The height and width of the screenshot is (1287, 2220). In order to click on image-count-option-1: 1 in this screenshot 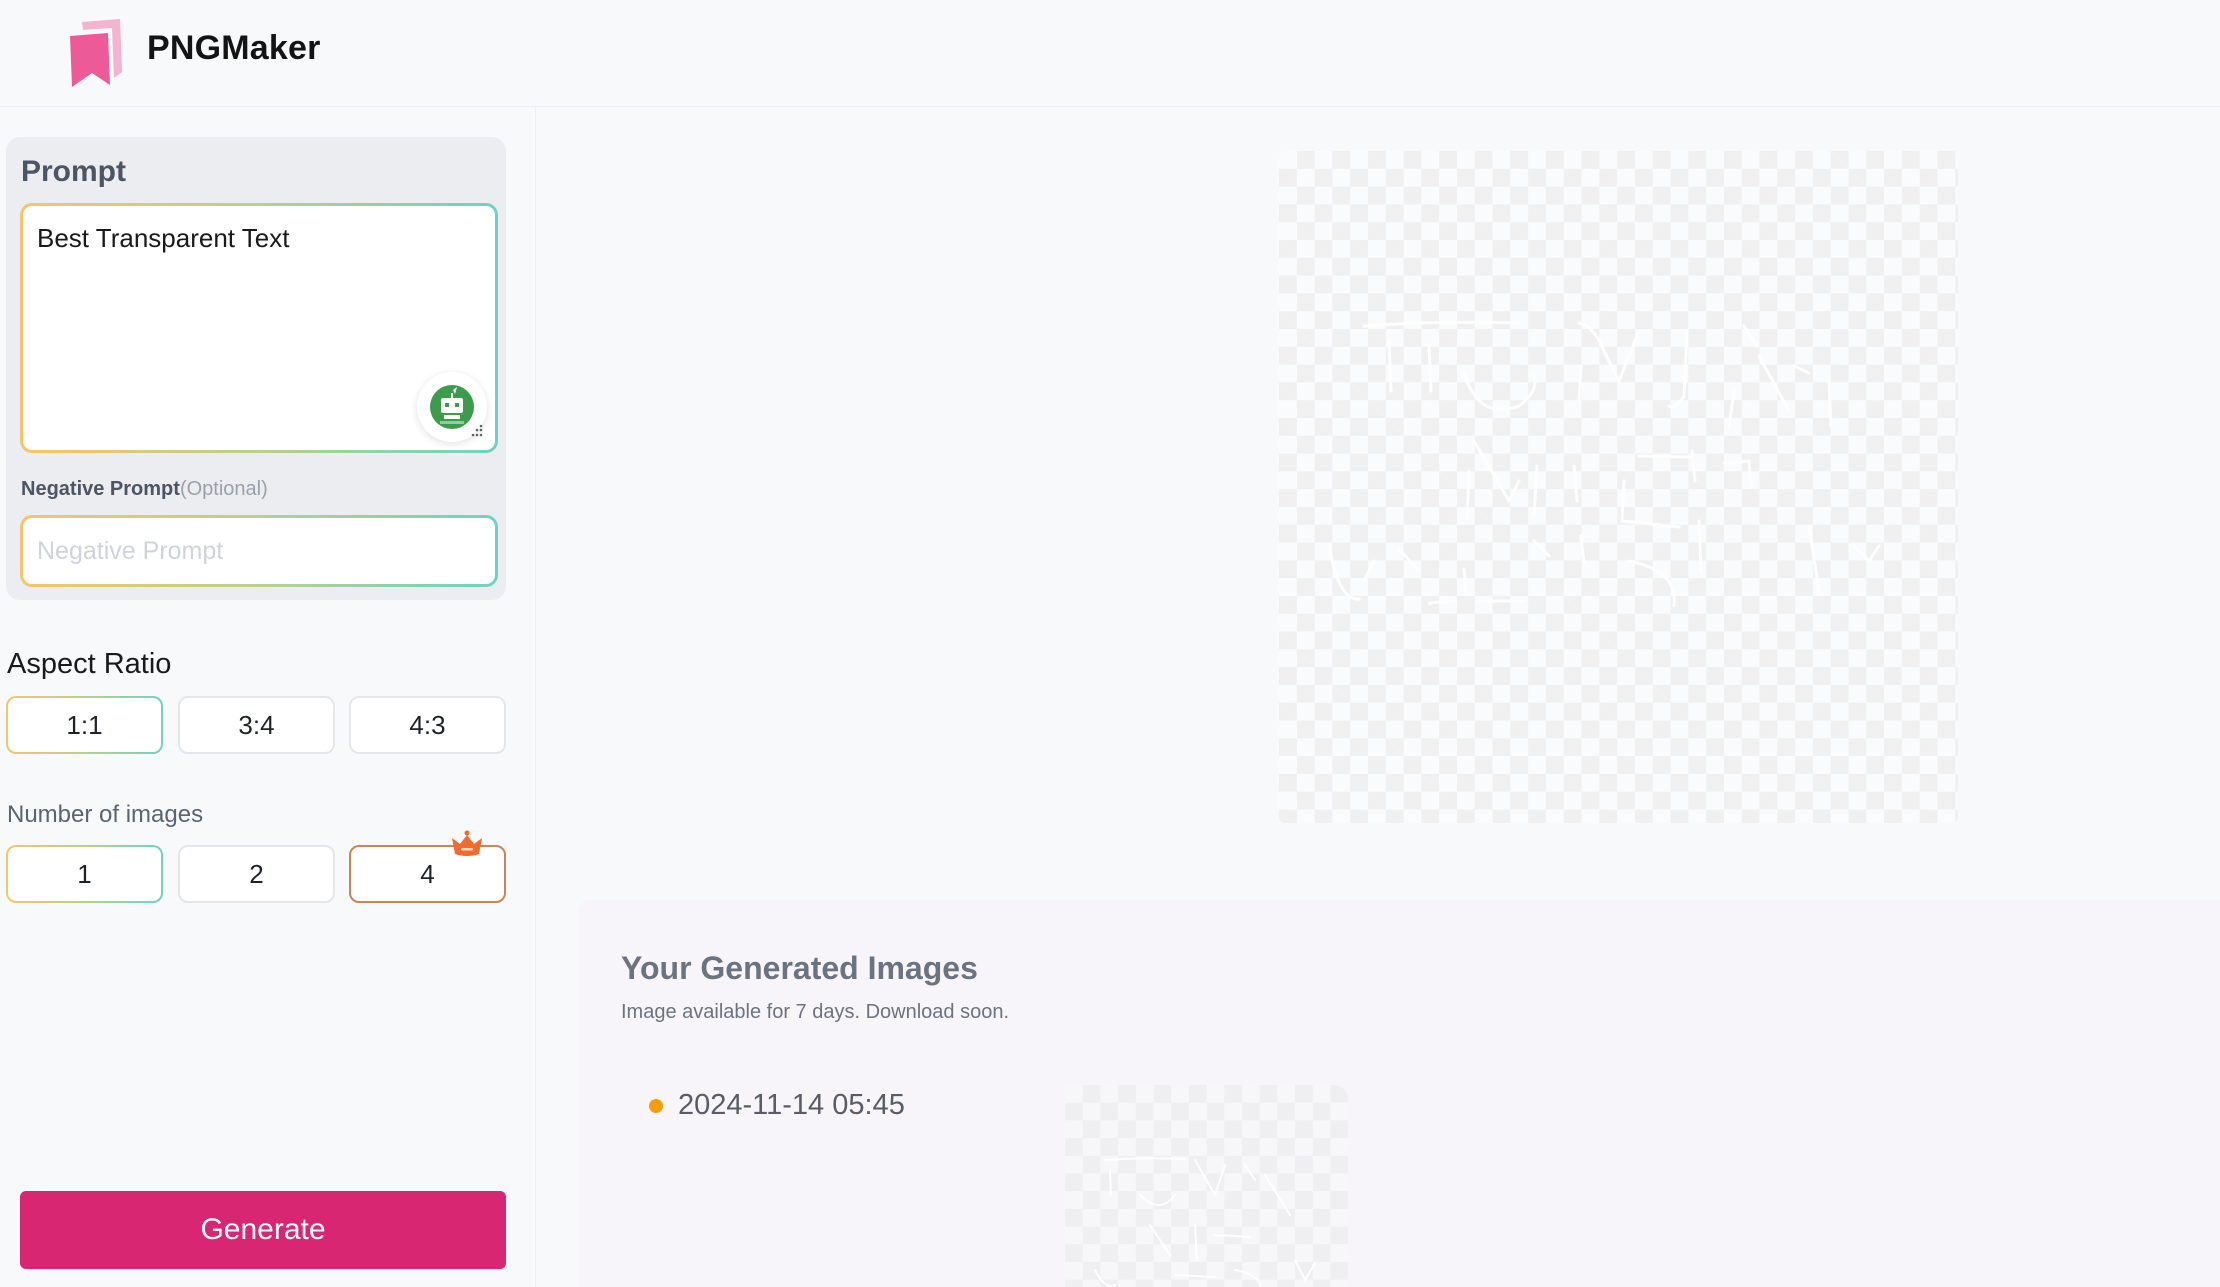, I will do `click(84, 874)`.